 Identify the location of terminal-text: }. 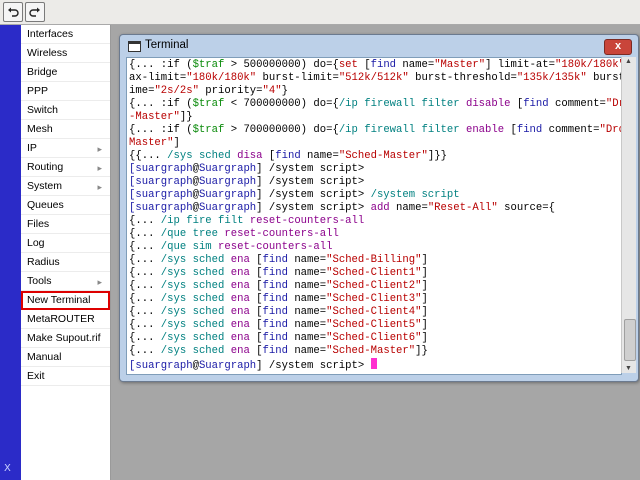
(284, 91).